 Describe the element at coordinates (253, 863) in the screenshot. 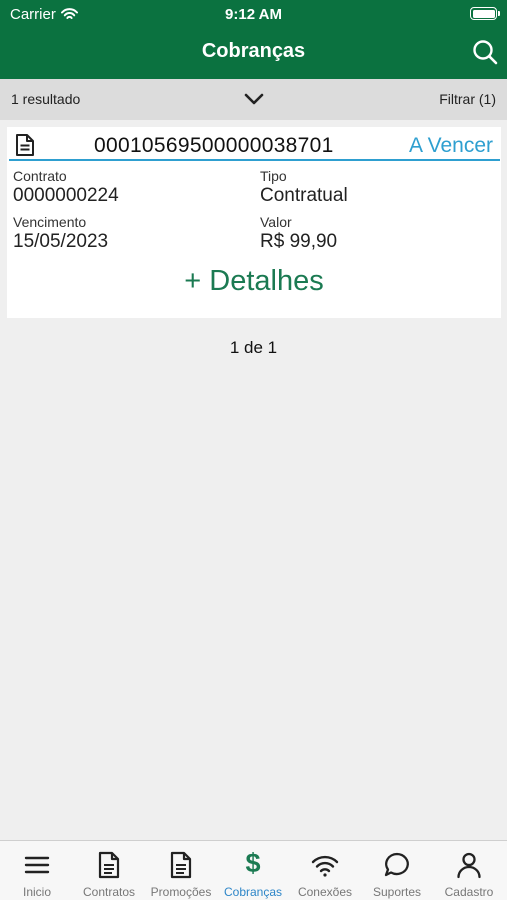

I see `dollar-icon: $` at that location.